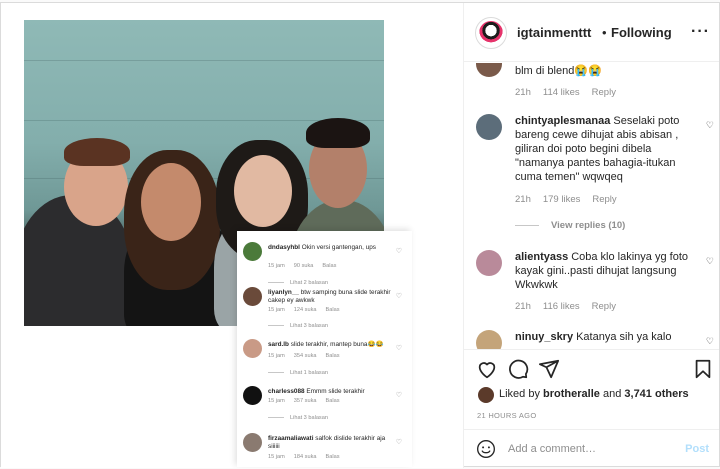 Image resolution: width=720 pixels, height=469 pixels. I want to click on view-replies-button: View replies (10), so click(570, 225).